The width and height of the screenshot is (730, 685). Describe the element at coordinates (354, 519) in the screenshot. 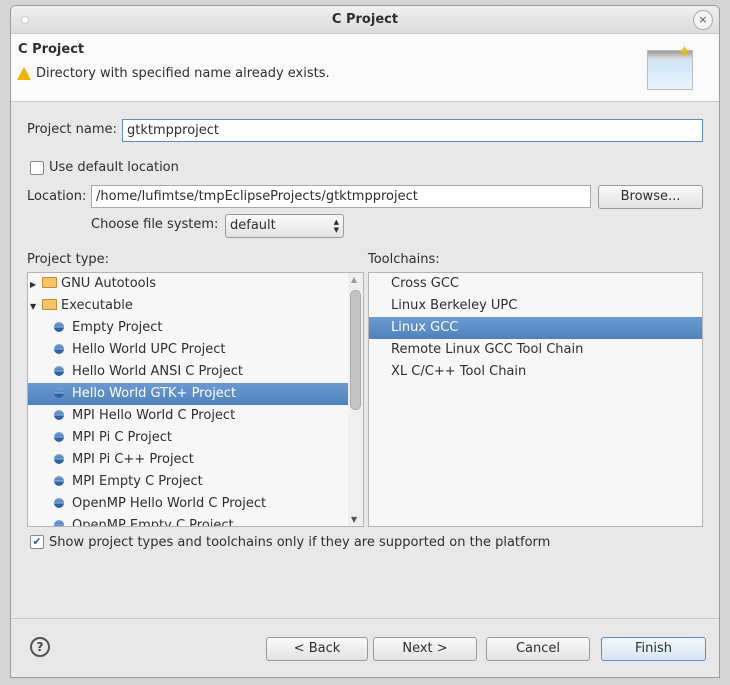

I see `scroll-down-icon: ▼` at that location.